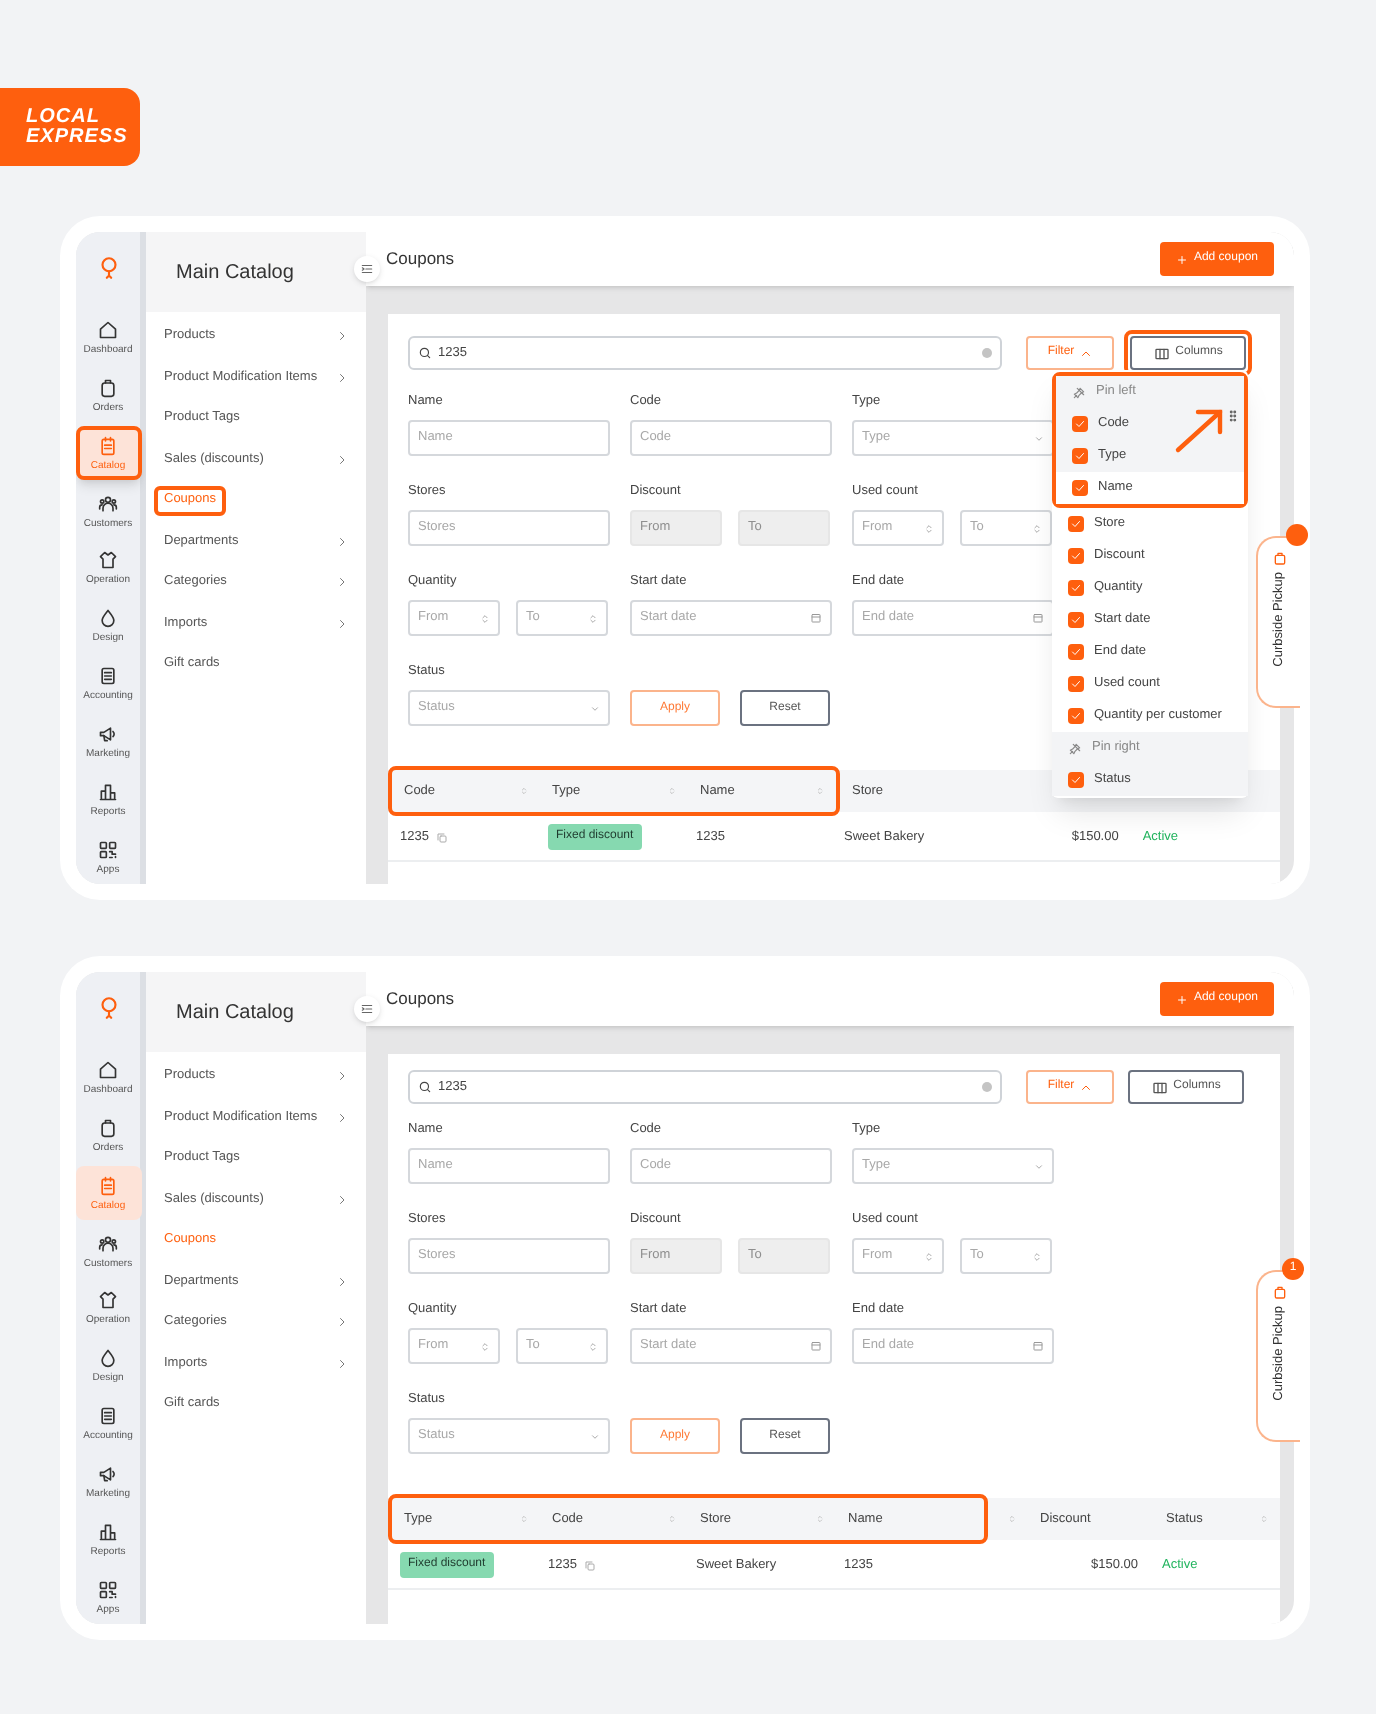 This screenshot has width=1376, height=1714. Describe the element at coordinates (1233, 416) in the screenshot. I see `drag-handle-icon` at that location.